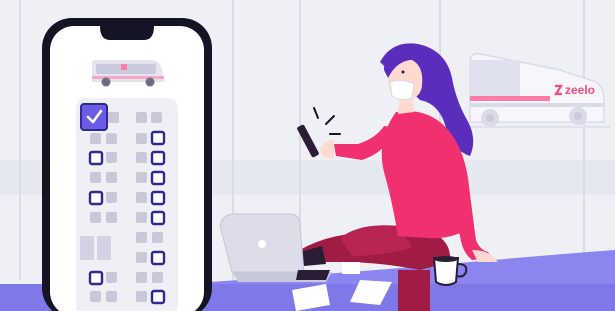  Describe the element at coordinates (402, 90) in the screenshot. I see `face-mask` at that location.